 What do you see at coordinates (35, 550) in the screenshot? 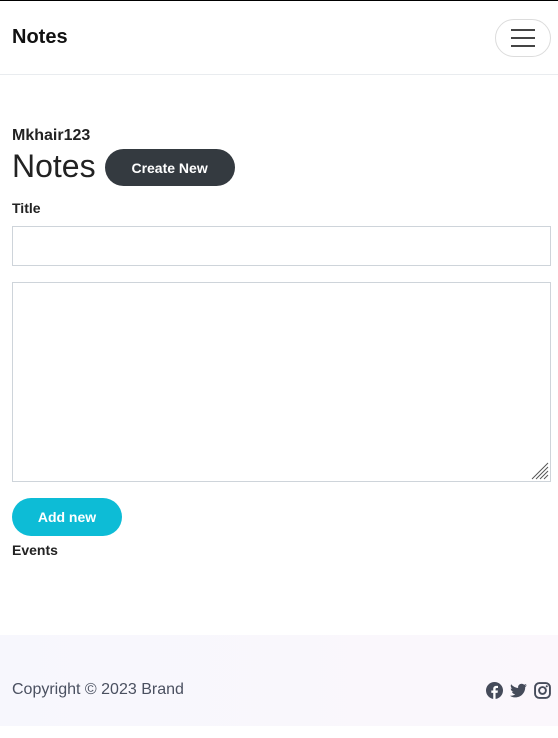
I see `events-label: Events` at bounding box center [35, 550].